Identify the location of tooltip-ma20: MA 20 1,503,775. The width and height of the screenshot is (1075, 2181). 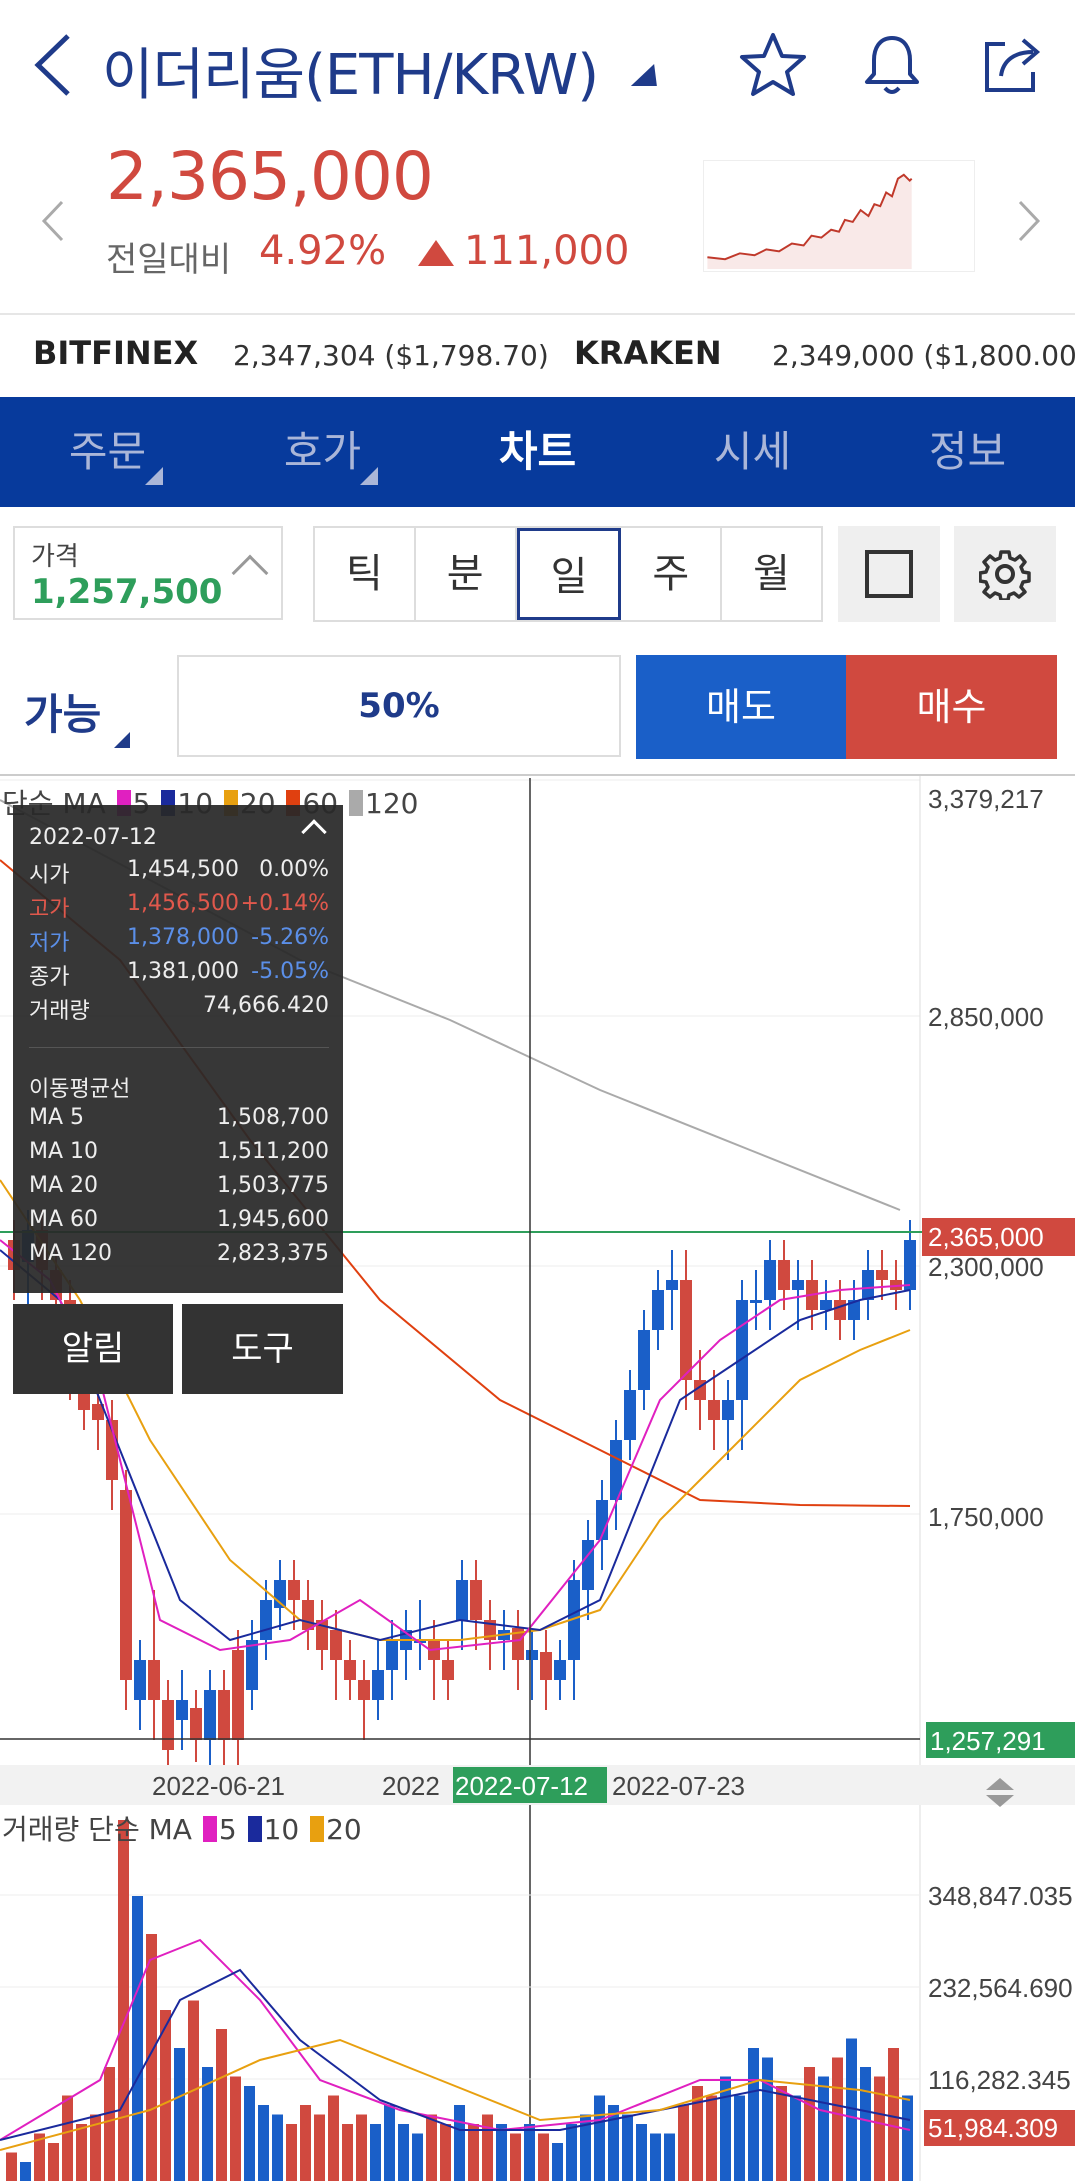
(179, 1185).